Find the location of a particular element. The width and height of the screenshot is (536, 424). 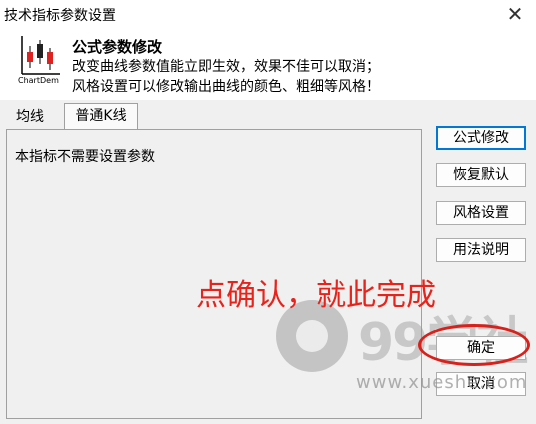

header-desc-line2: 风格设置可以修改输出曲线的颜色、粗细等风格！ is located at coordinates (226, 87).